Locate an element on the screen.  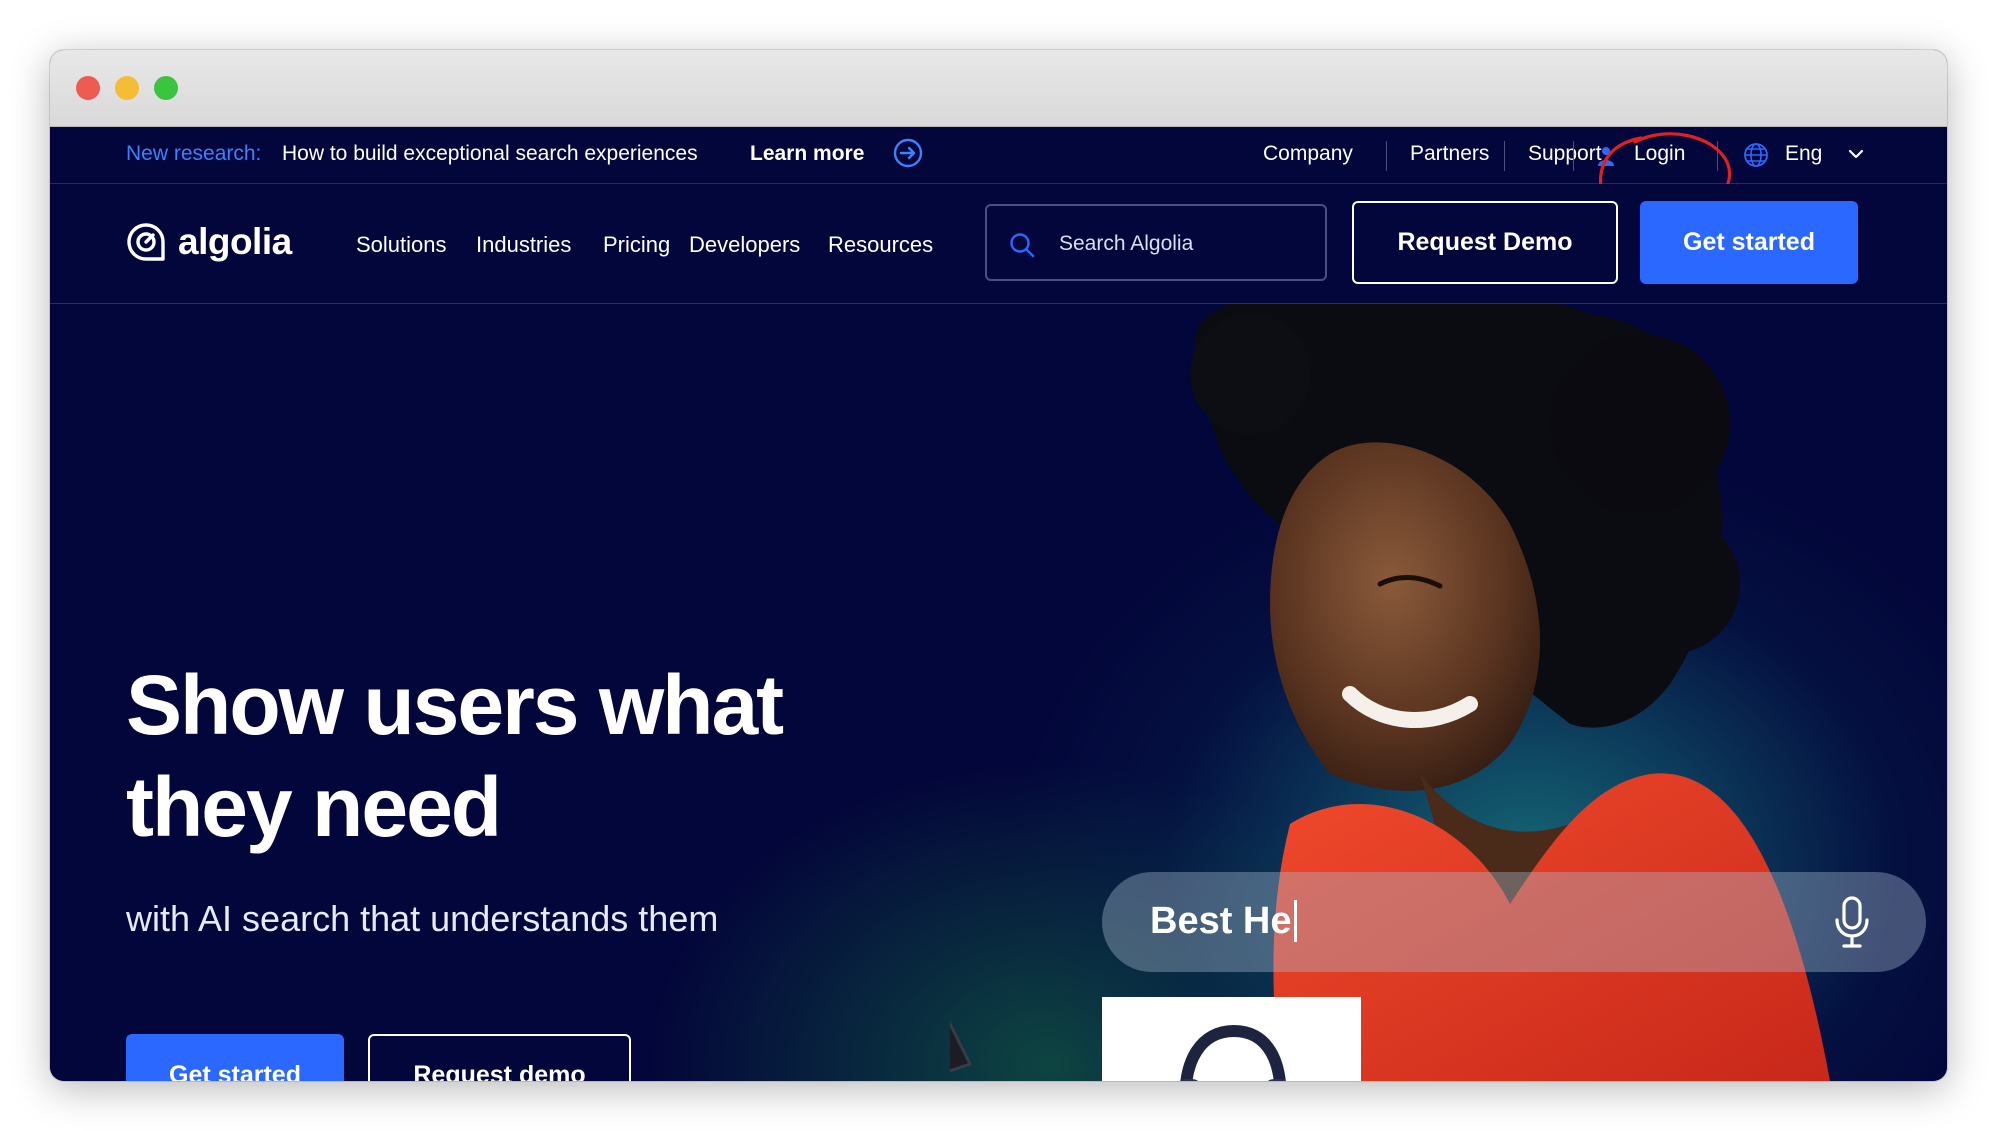
nav-developers: Developers is located at coordinates (744, 245).